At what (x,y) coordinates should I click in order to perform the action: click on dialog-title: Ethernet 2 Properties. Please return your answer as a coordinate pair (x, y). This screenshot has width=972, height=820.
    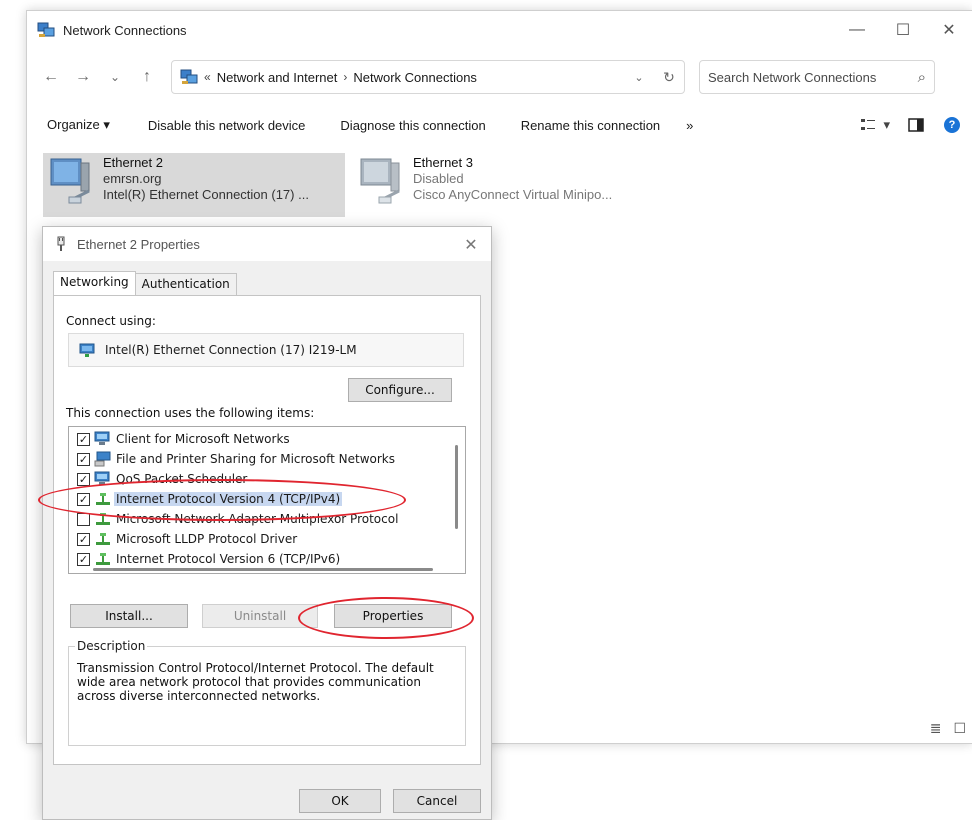
    Looking at the image, I should click on (138, 244).